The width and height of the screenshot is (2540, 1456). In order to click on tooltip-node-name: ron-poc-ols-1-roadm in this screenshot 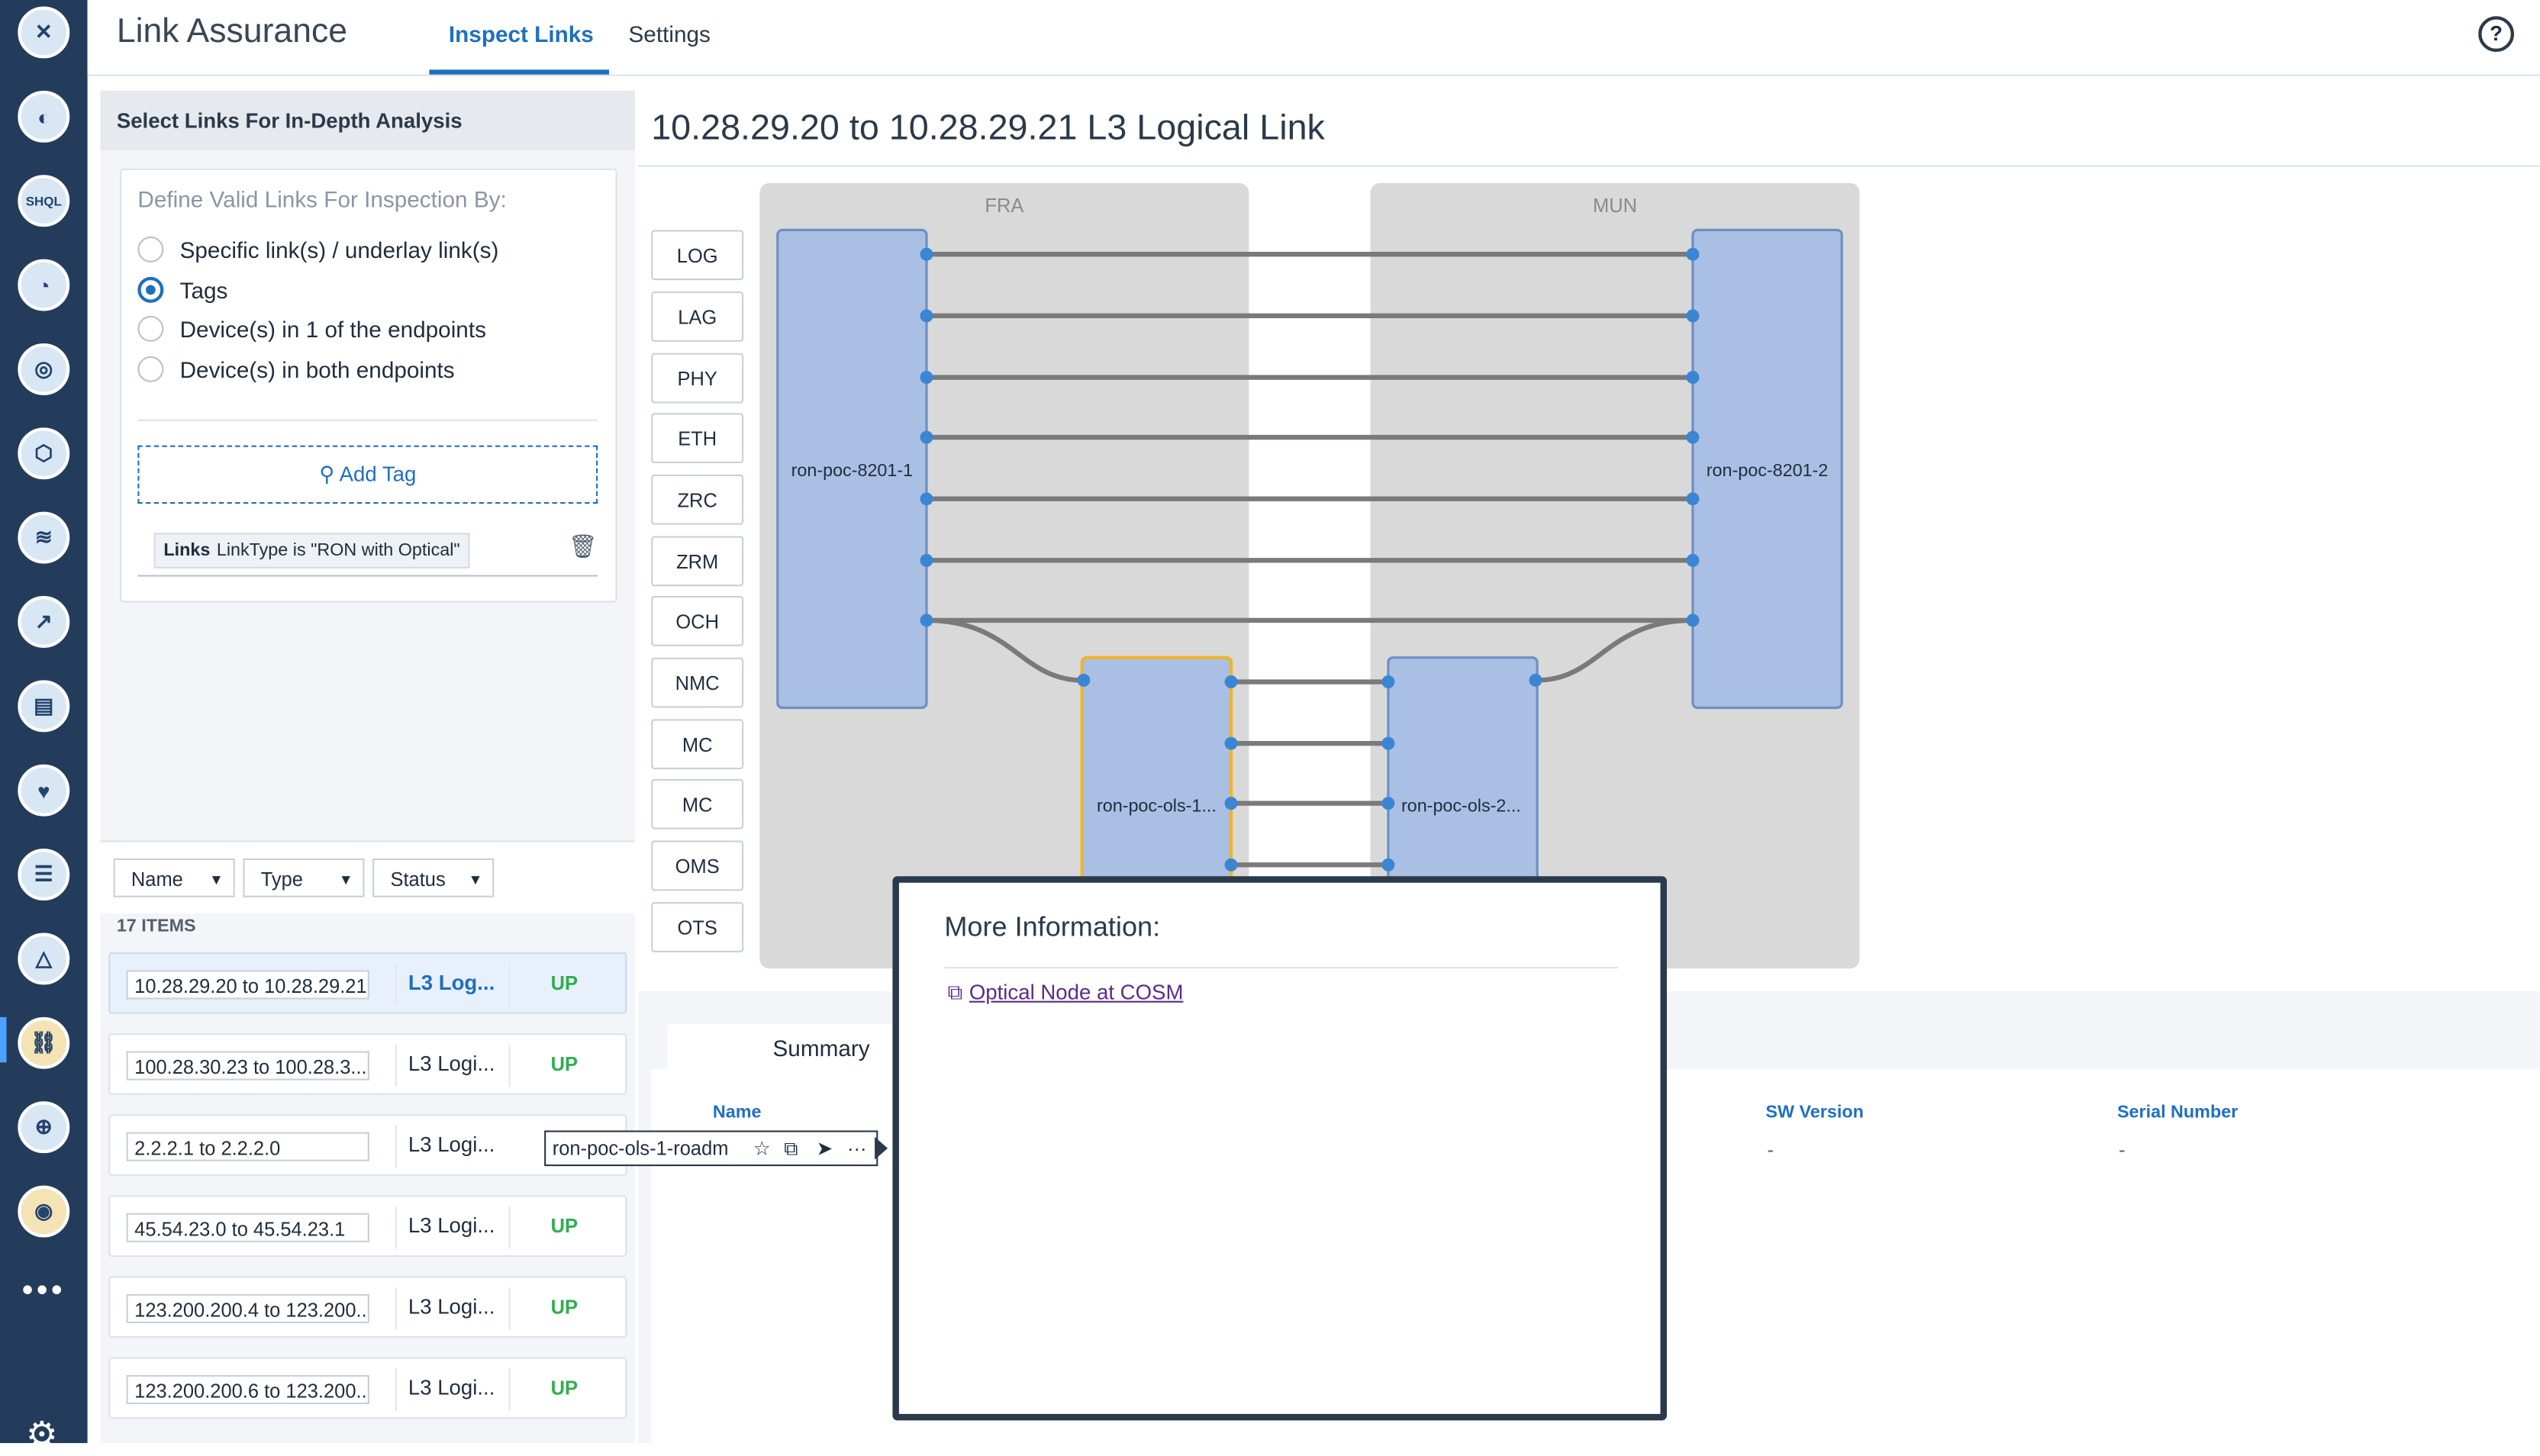, I will do `click(640, 1148)`.